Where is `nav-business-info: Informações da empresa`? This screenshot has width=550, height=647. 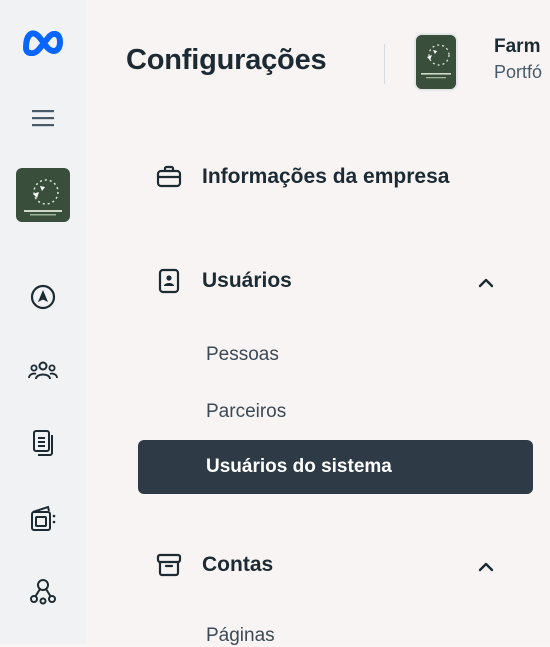
nav-business-info: Informações da empresa is located at coordinates (302, 177).